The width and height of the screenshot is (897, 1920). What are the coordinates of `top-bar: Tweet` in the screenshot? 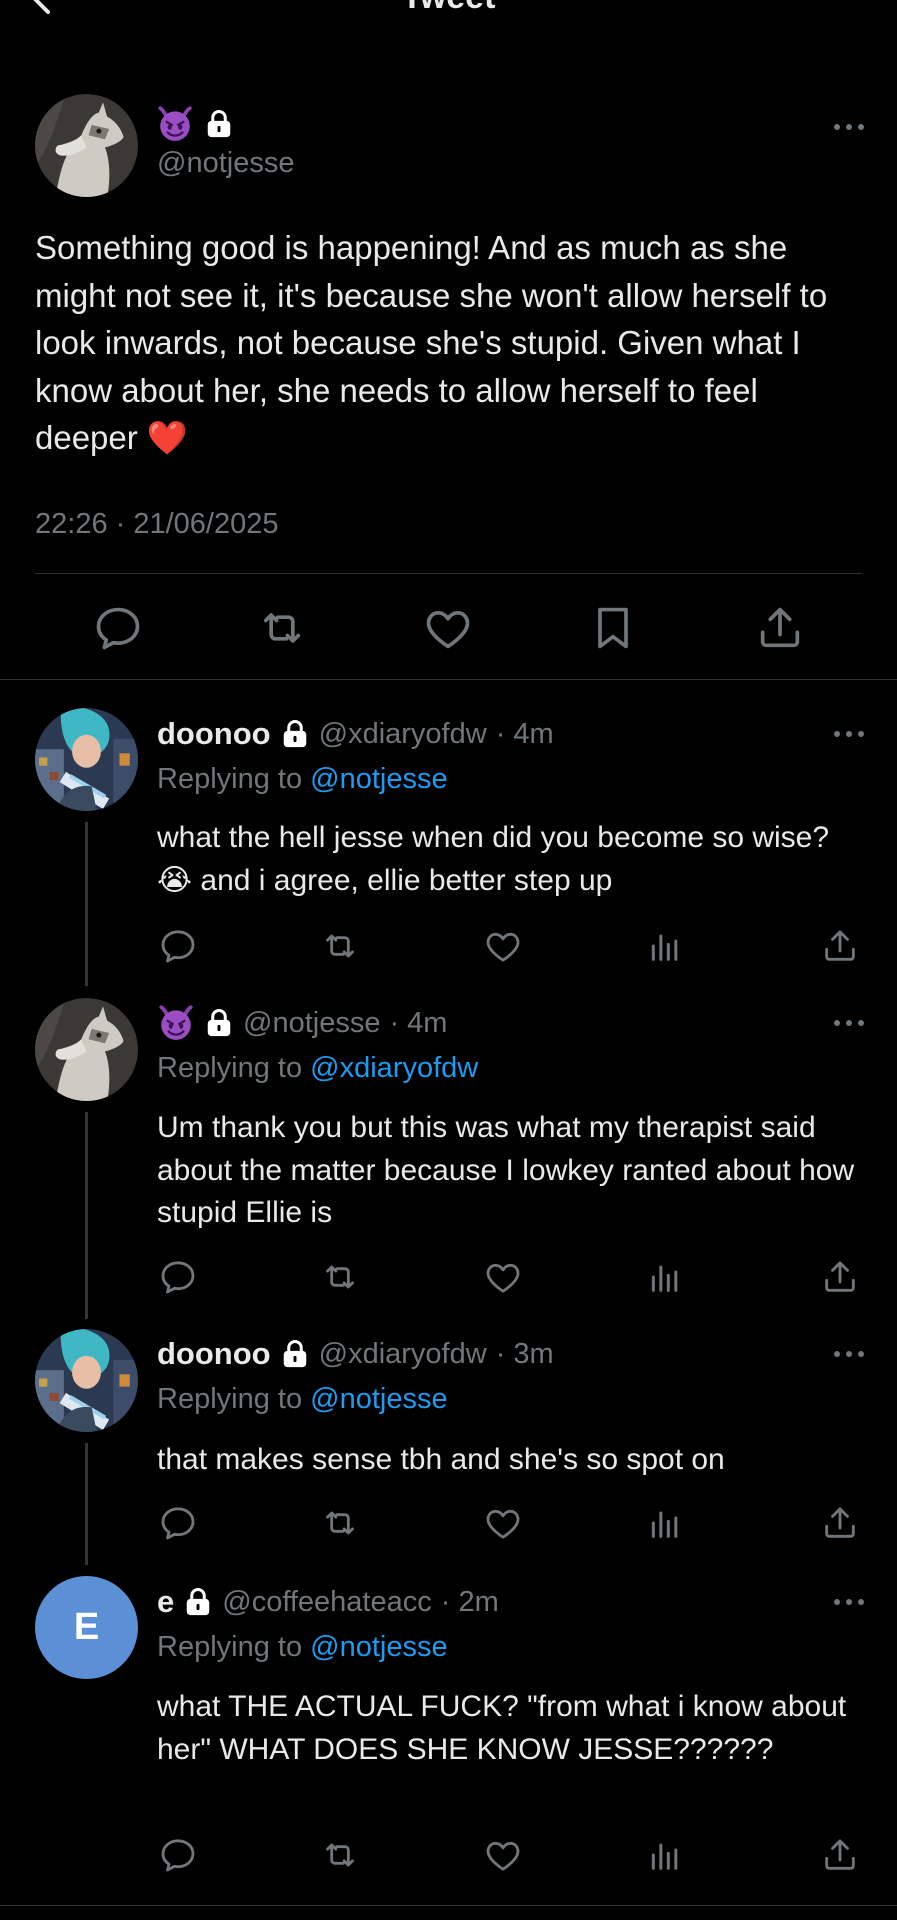 It's located at (448, 20).